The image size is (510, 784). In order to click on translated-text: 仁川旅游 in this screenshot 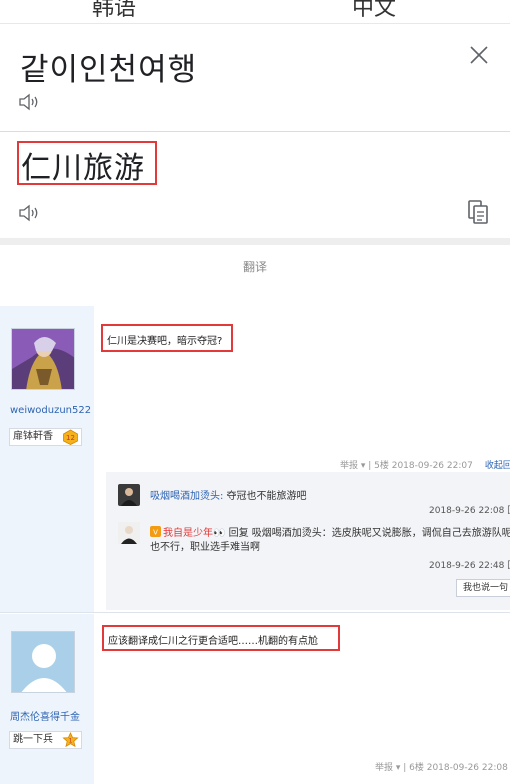, I will do `click(83, 168)`.